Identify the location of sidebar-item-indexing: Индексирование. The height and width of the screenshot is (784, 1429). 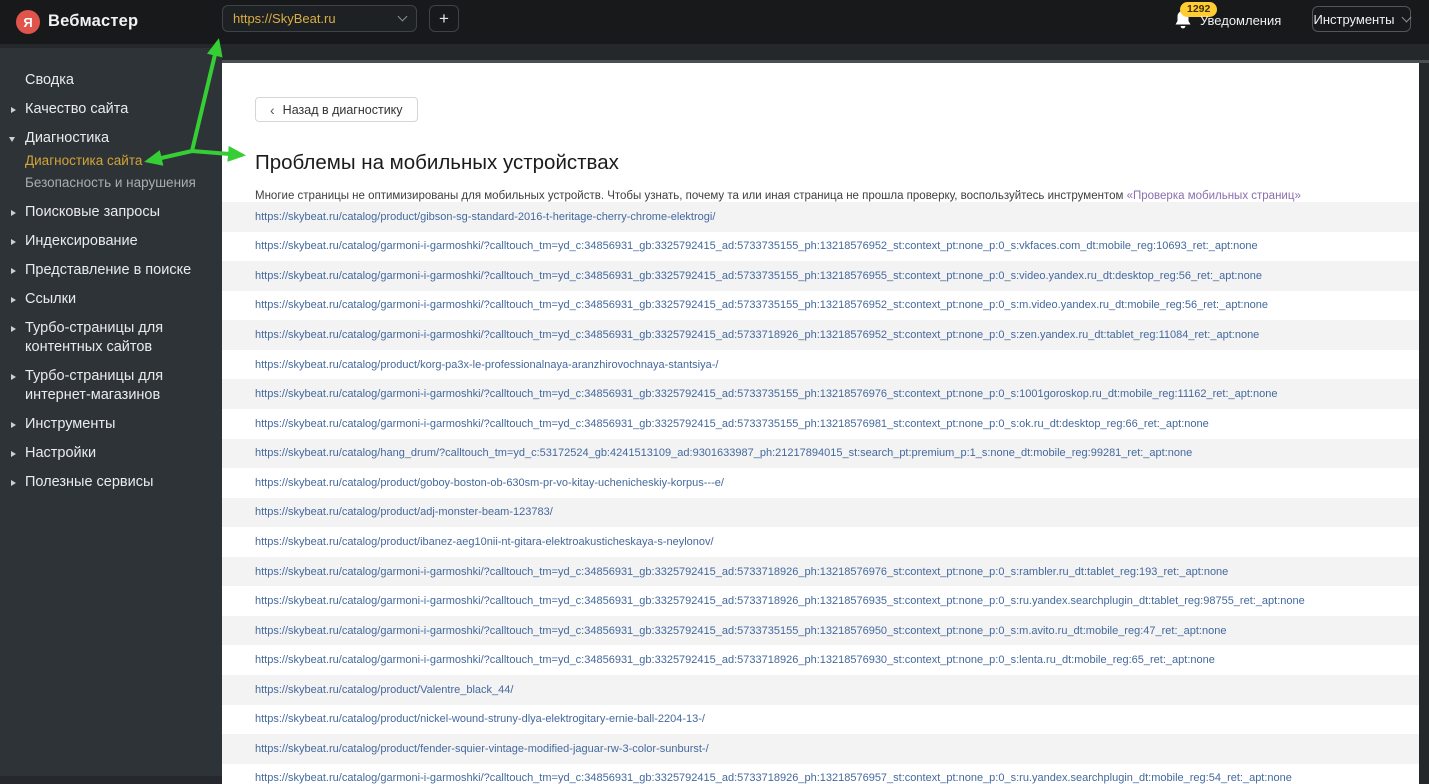
(111, 241).